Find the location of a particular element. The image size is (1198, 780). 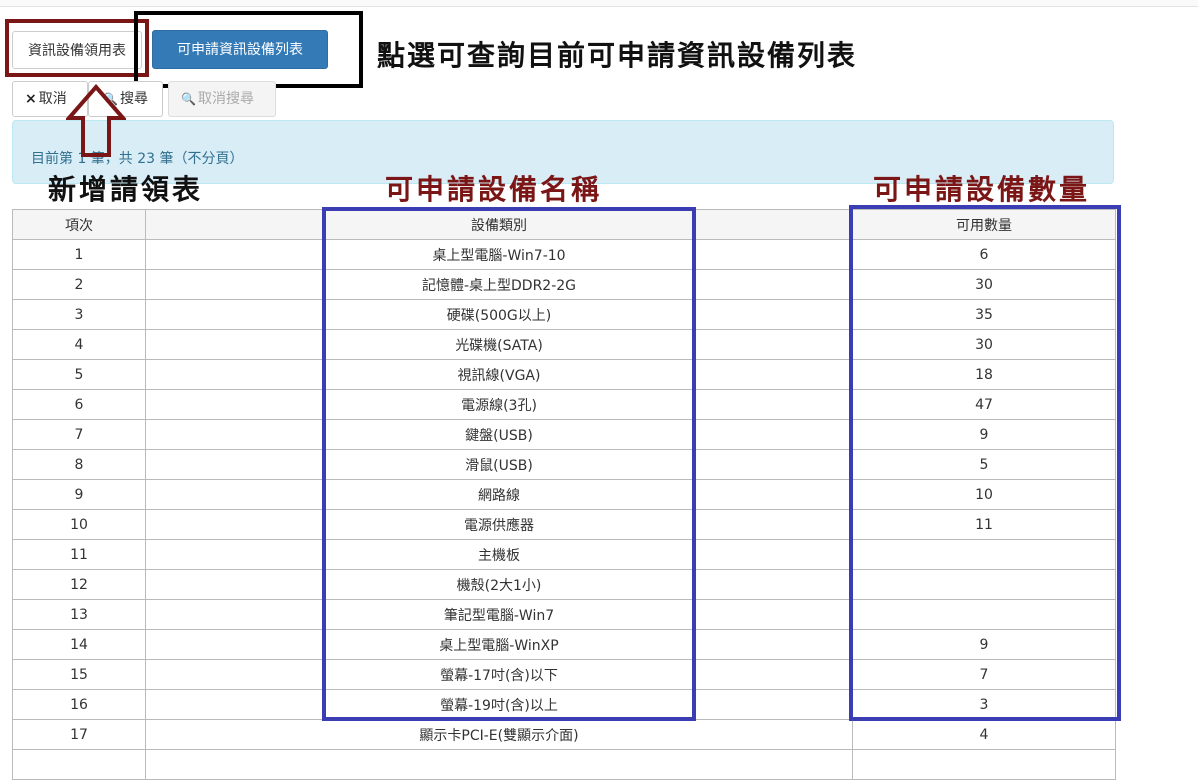

table-row: 10 電源供應器 11 is located at coordinates (564, 524).